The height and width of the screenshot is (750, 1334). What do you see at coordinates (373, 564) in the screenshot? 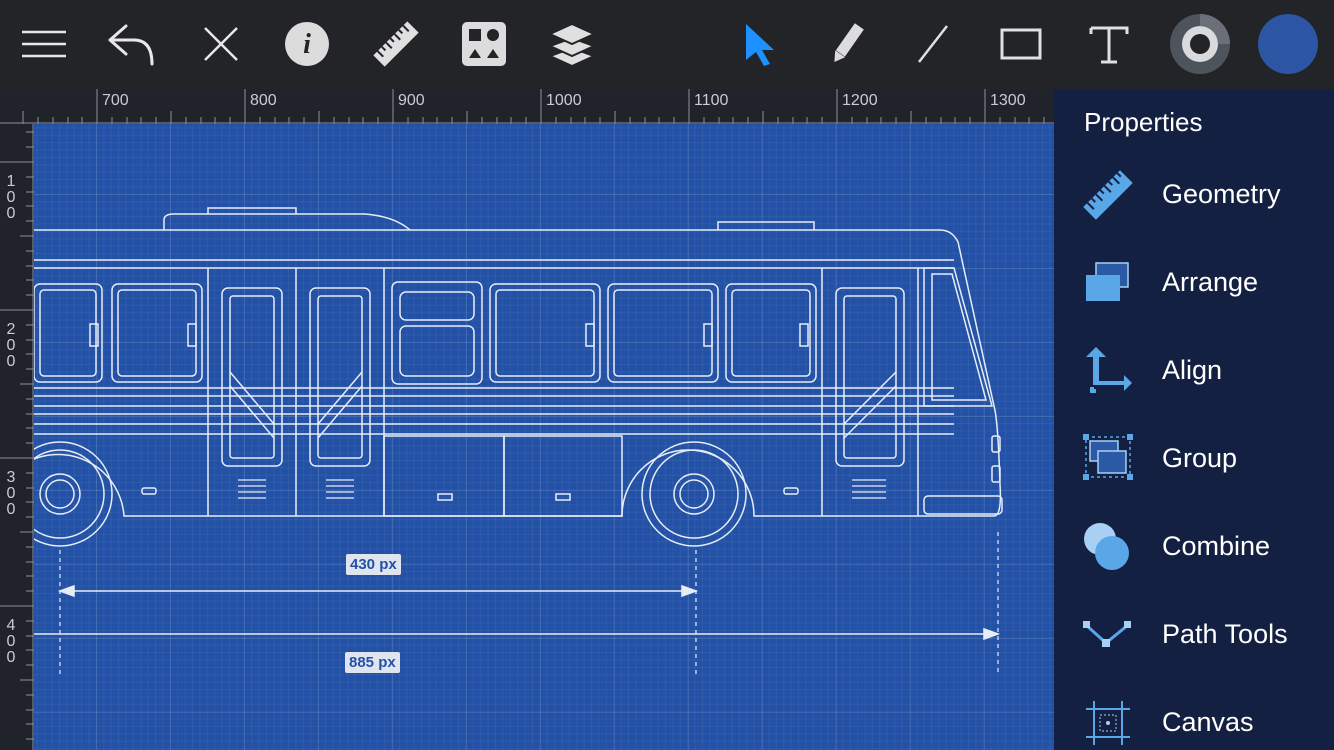
I see `dimension-label-width: 430 px` at bounding box center [373, 564].